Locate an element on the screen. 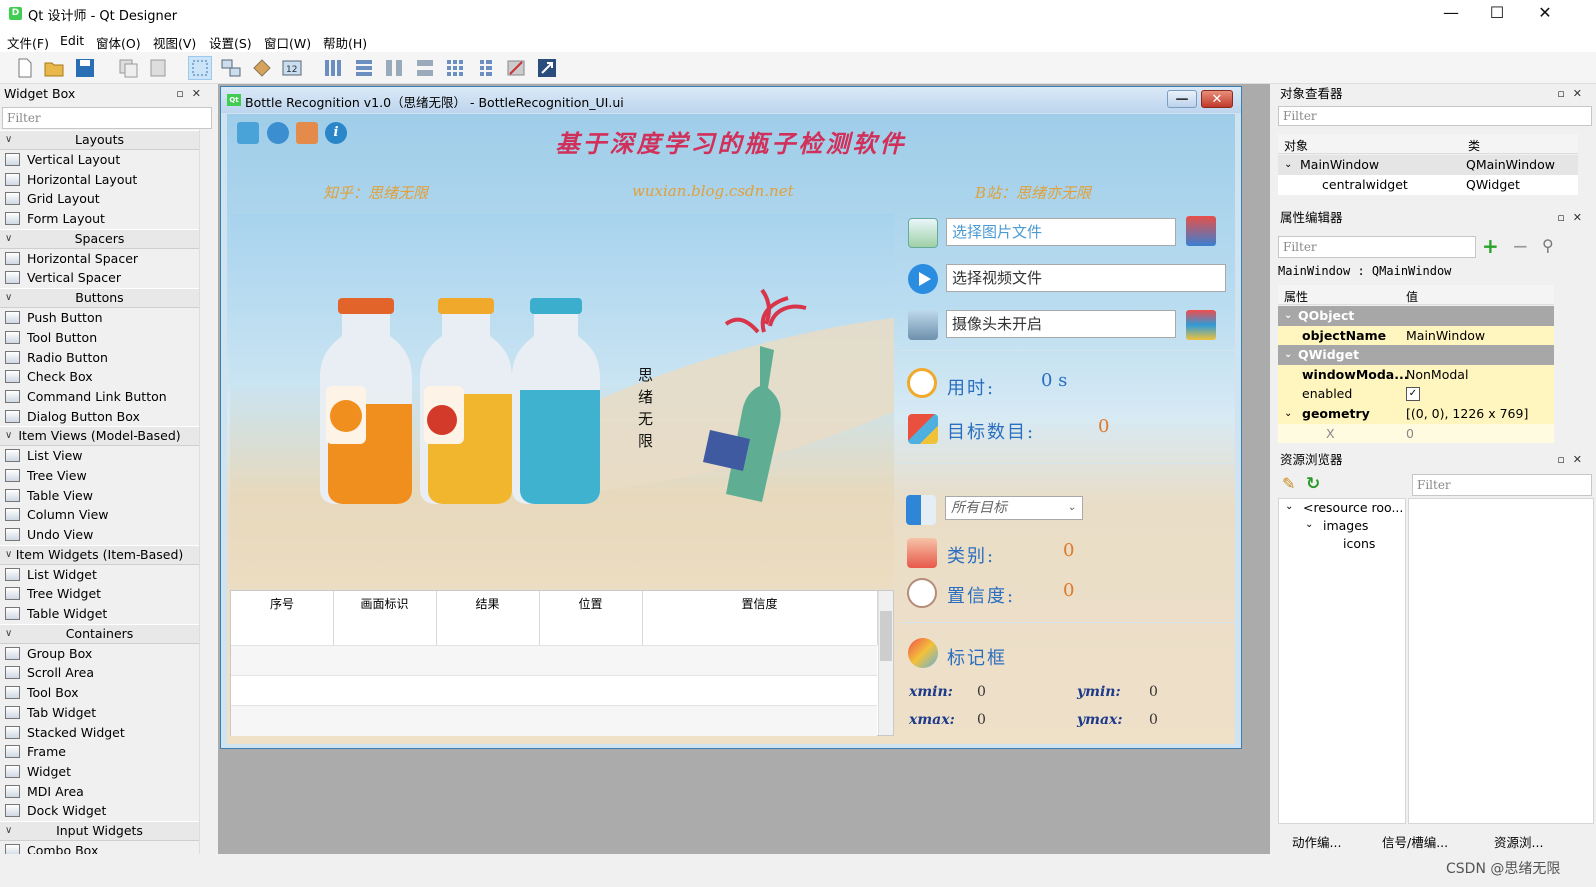 This screenshot has height=887, width=1596. property-value: [(0, 0), 1226 x 769] is located at coordinates (1467, 414).